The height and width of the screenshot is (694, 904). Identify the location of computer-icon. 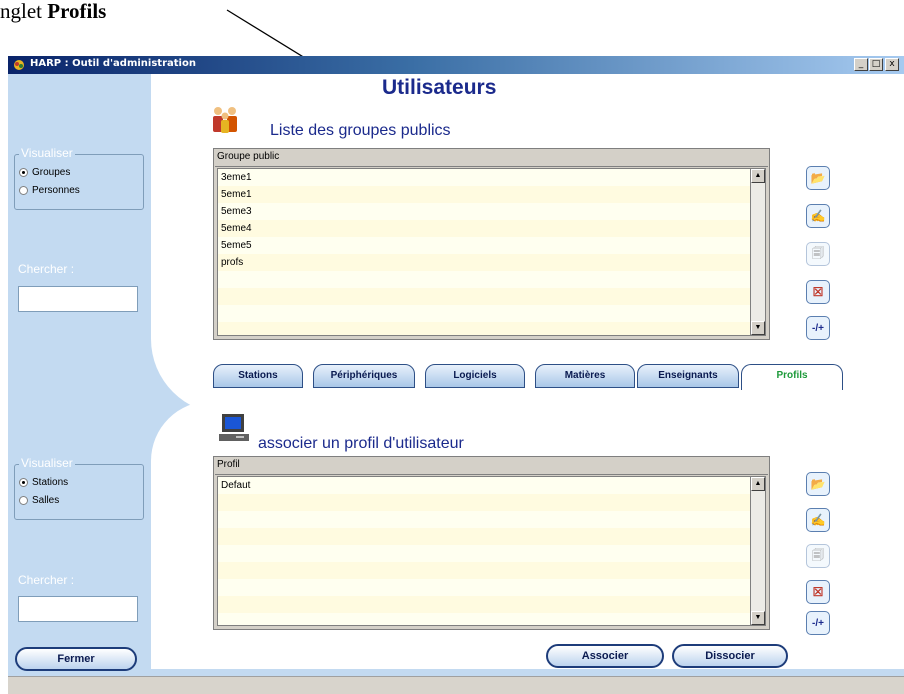
(234, 427).